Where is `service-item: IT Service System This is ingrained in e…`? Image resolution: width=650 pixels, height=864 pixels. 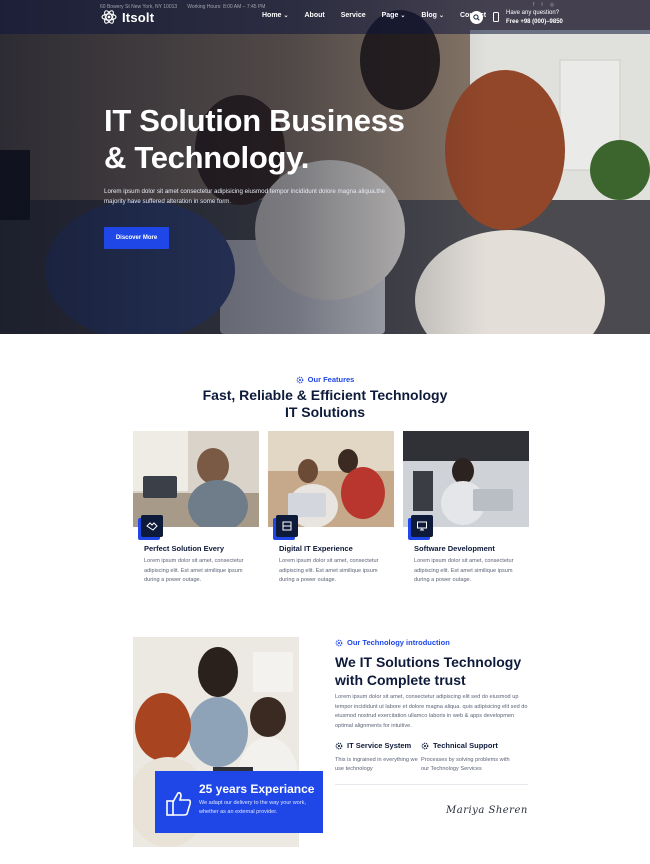 service-item: IT Service System This is ingrained in e… is located at coordinates (380, 757).